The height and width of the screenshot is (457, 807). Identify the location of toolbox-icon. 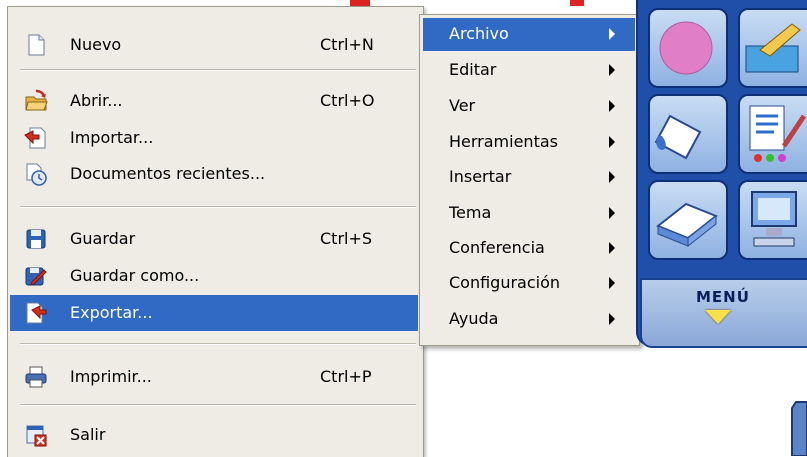
(773, 48).